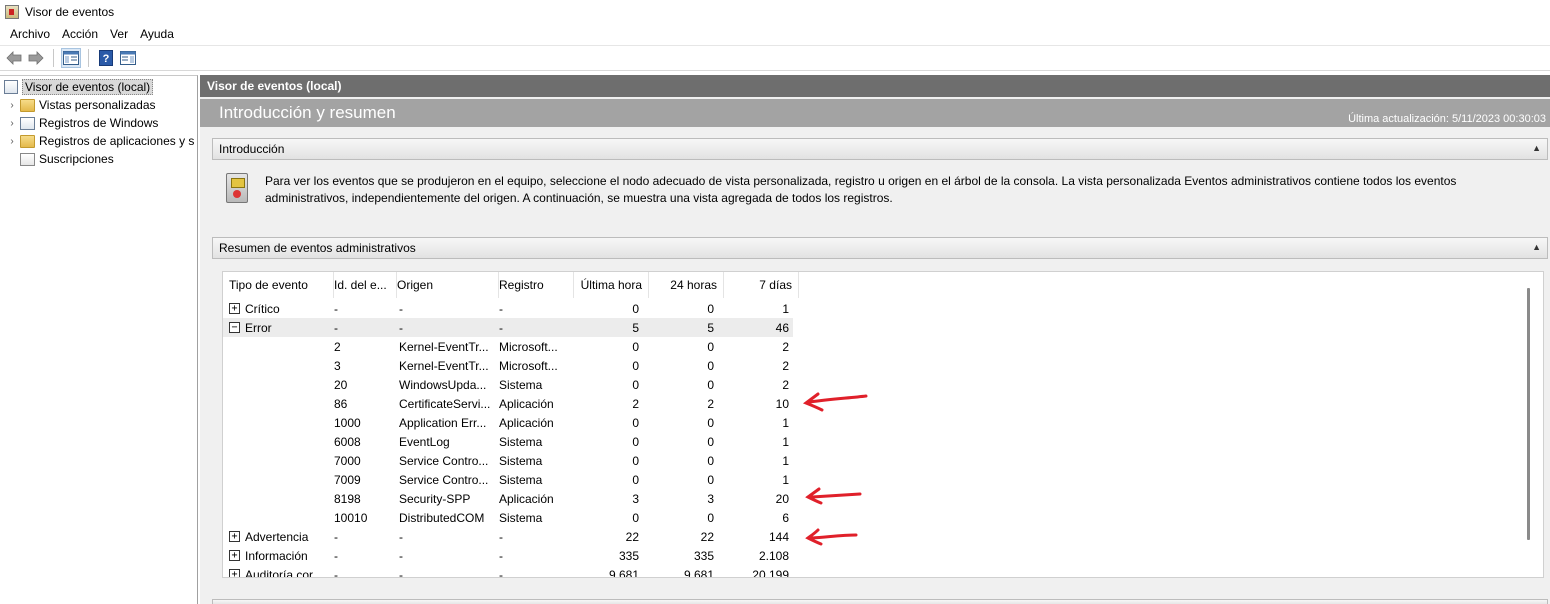 This screenshot has width=1550, height=604. What do you see at coordinates (88, 87) in the screenshot?
I see `tree-item-label: Visor de eventos (local)` at bounding box center [88, 87].